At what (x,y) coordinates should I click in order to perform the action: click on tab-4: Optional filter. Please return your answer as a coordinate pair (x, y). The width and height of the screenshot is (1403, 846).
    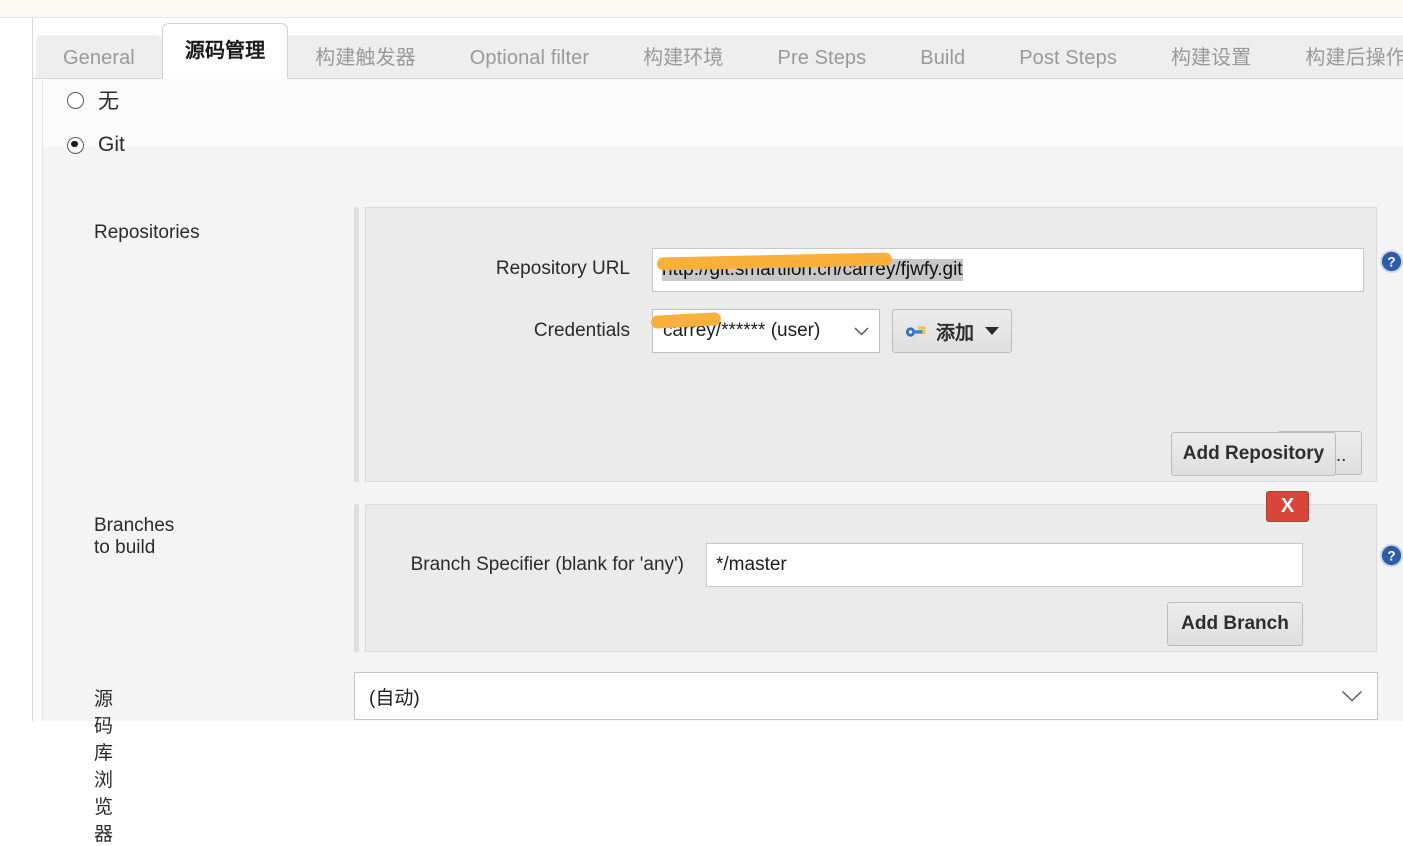
    Looking at the image, I should click on (529, 57).